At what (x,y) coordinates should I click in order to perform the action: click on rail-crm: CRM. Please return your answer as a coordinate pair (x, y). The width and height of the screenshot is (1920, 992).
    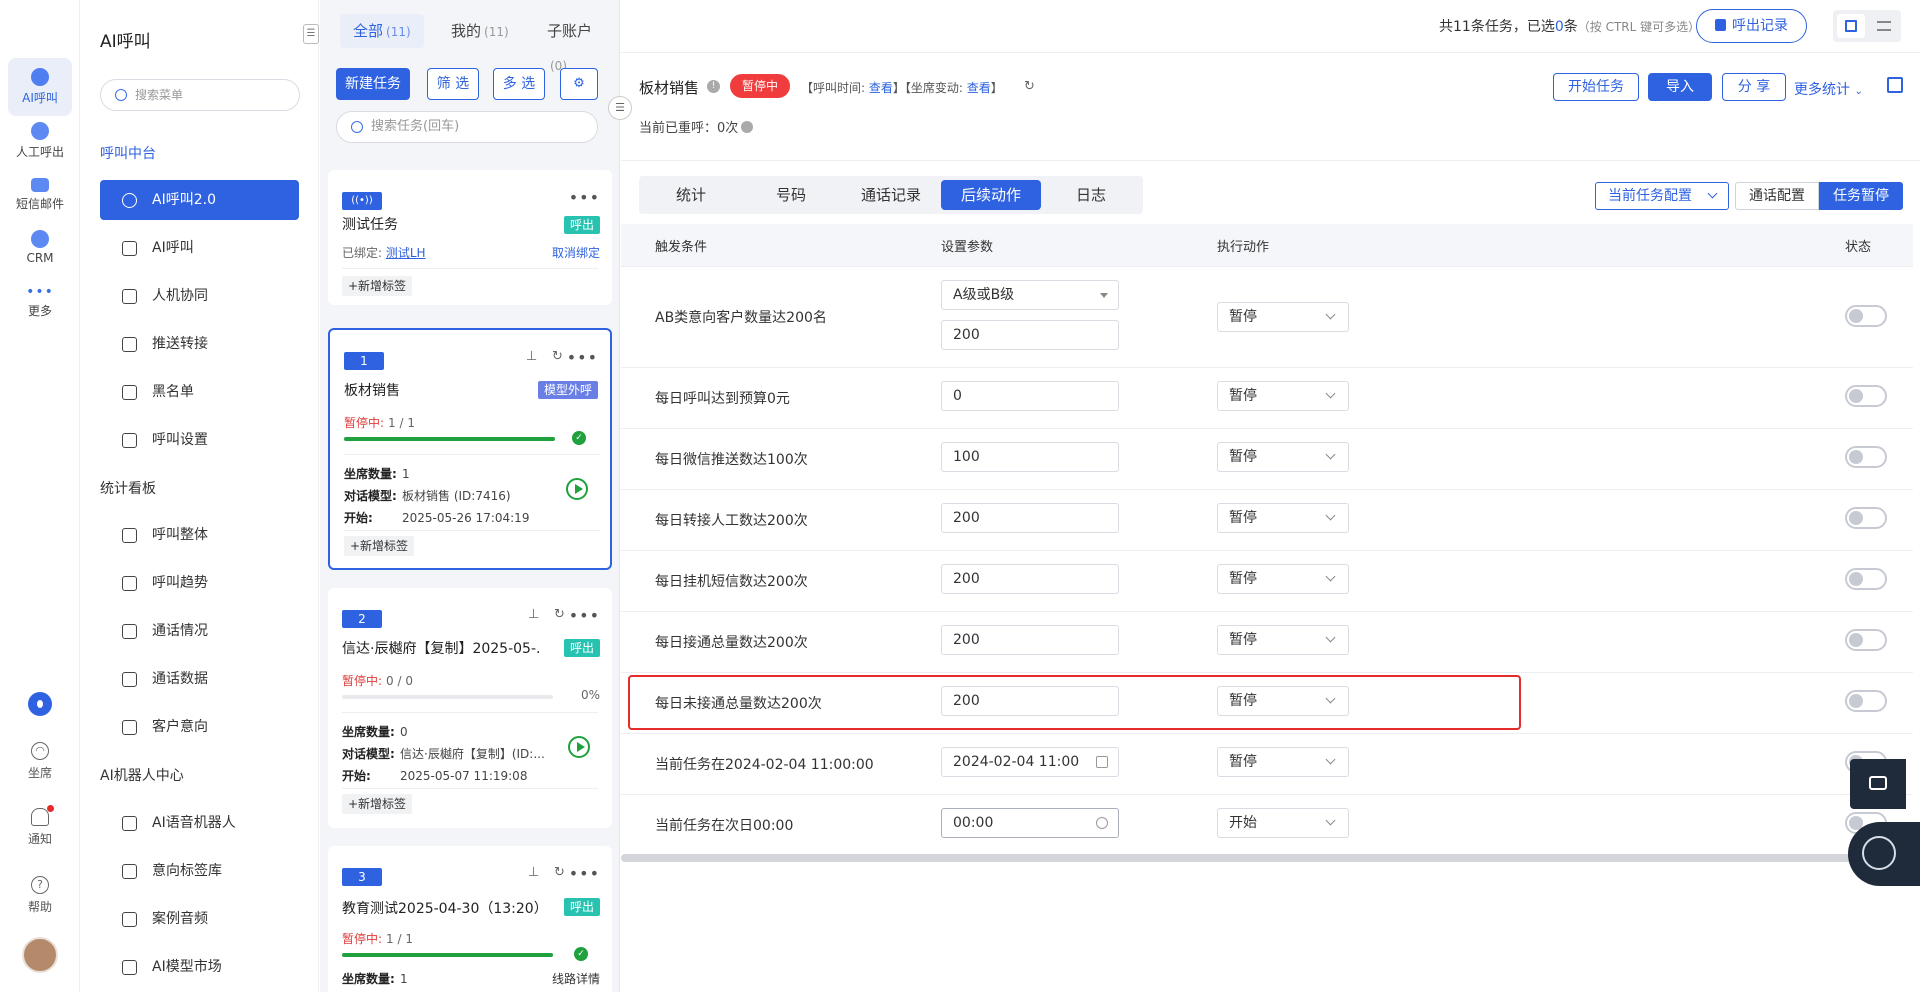
    Looking at the image, I should click on (40, 249).